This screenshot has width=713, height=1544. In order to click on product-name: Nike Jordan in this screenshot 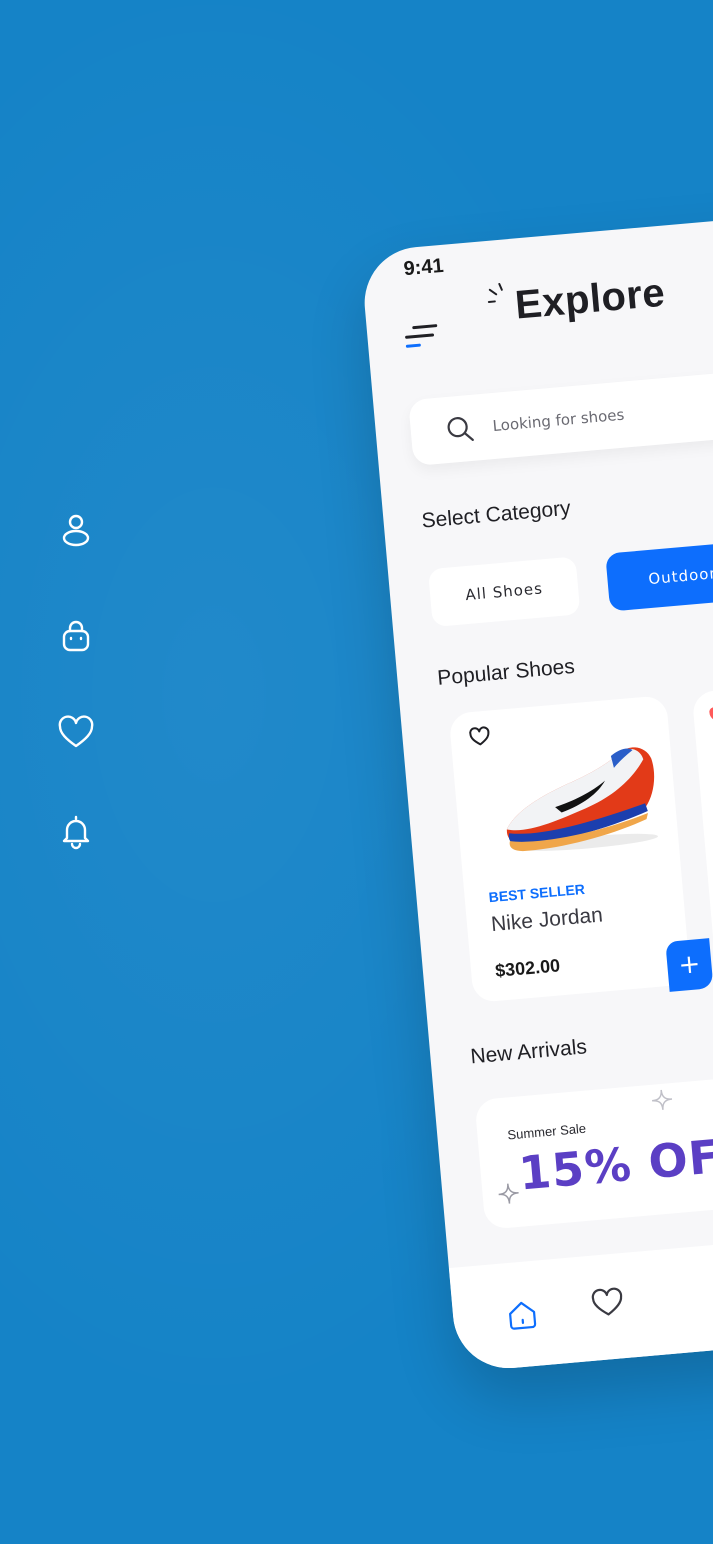, I will do `click(547, 920)`.